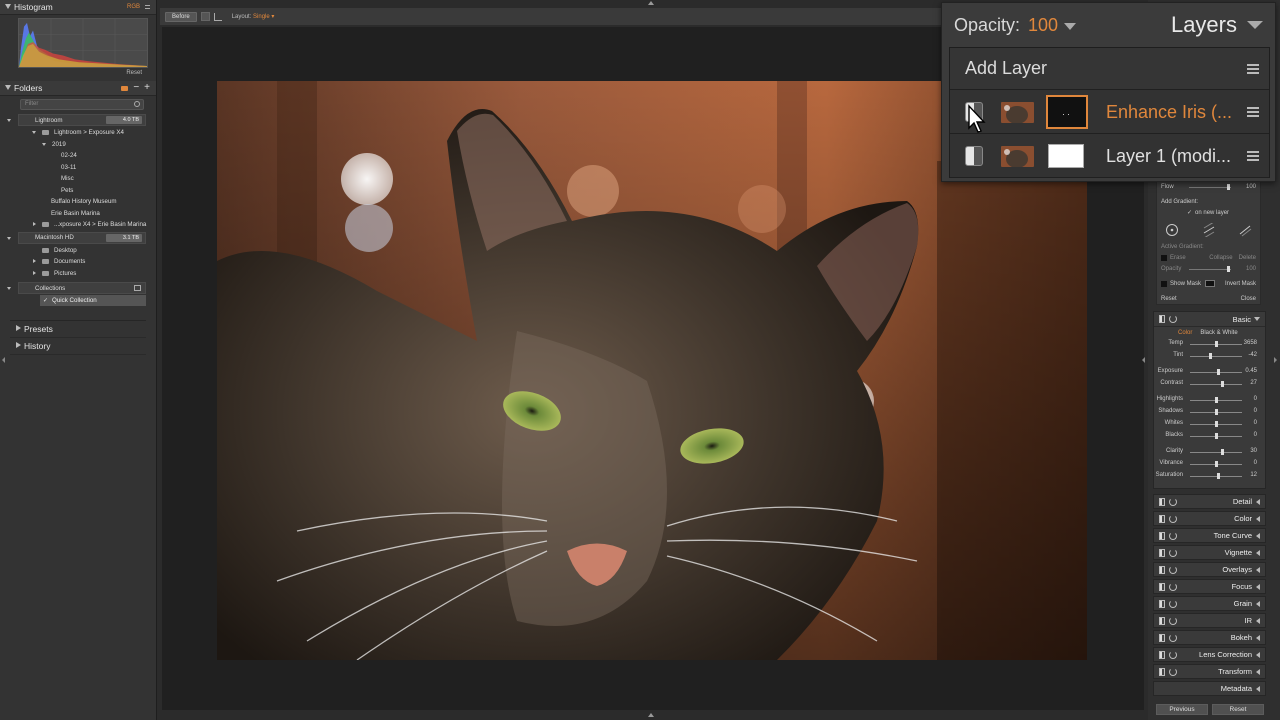 The width and height of the screenshot is (1280, 720). Describe the element at coordinates (78, 202) in the screenshot. I see `tree-folder: Buffalo History Museum` at that location.